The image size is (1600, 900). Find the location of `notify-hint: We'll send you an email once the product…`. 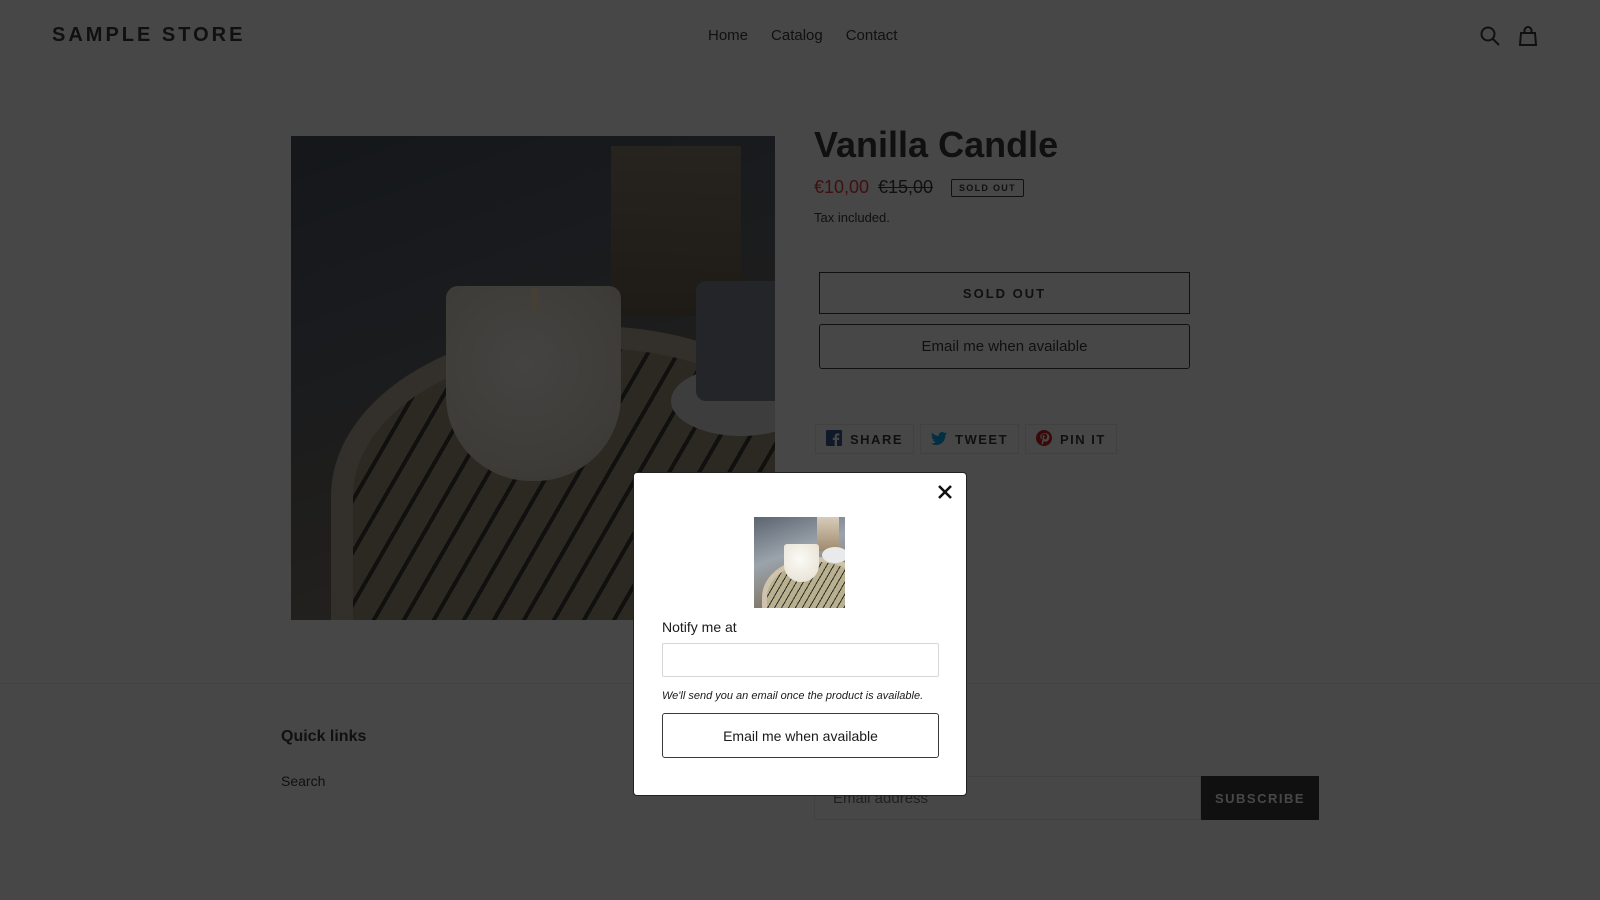

notify-hint: We'll send you an email once the product… is located at coordinates (793, 696).